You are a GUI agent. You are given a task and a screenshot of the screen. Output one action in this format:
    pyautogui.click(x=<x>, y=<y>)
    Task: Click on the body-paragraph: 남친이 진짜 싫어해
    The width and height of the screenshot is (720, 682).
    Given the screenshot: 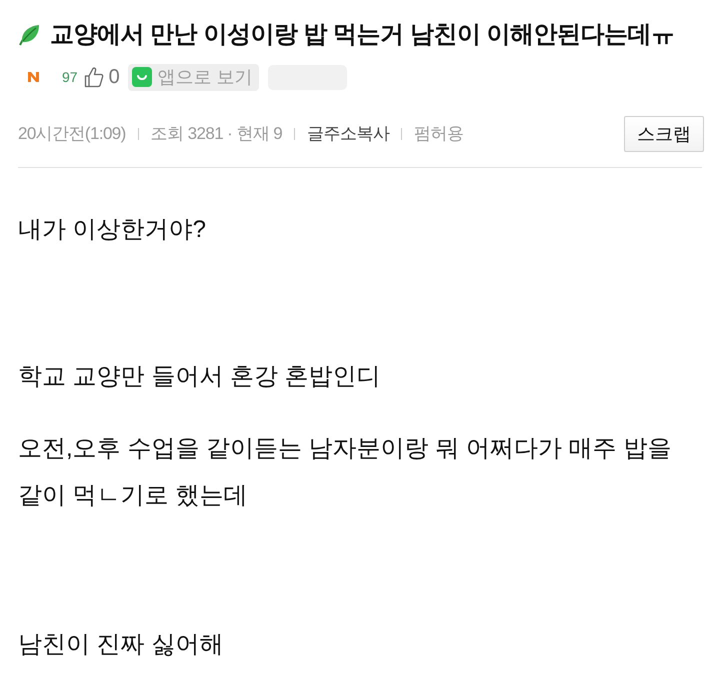 What is the action you would take?
    pyautogui.click(x=121, y=645)
    